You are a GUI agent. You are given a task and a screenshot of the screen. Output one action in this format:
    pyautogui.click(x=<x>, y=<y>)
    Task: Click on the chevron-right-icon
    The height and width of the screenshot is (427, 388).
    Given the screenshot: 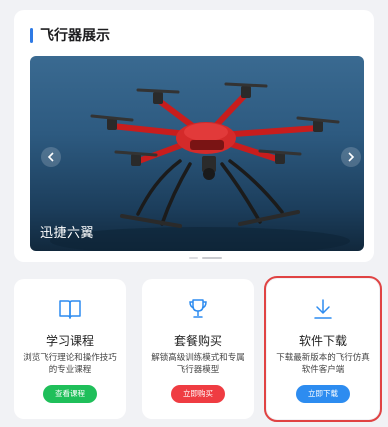 What is the action you would take?
    pyautogui.click(x=351, y=157)
    